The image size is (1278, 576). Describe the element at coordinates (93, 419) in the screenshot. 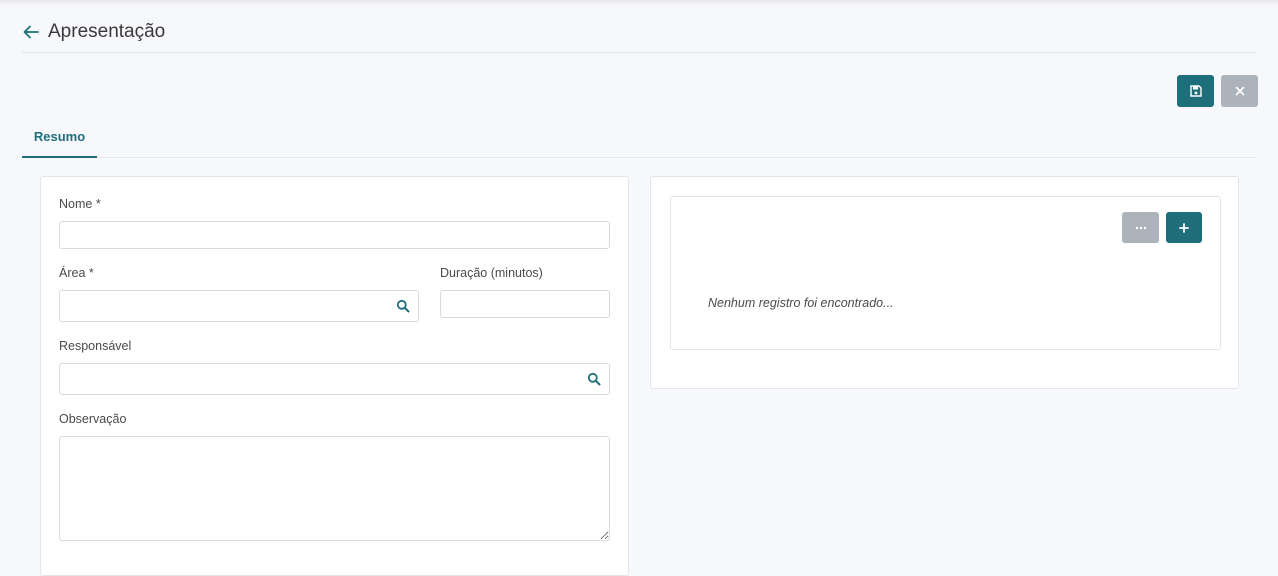

I see `observacao-label: Observação` at that location.